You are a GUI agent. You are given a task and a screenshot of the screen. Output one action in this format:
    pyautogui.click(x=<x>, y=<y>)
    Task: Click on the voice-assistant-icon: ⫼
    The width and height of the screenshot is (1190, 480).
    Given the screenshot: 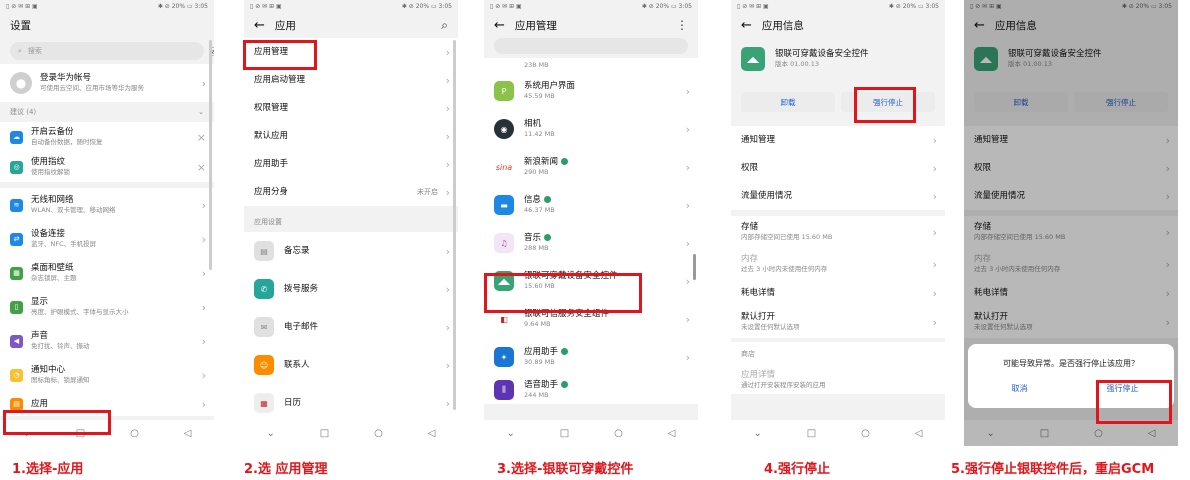 What is the action you would take?
    pyautogui.click(x=504, y=390)
    